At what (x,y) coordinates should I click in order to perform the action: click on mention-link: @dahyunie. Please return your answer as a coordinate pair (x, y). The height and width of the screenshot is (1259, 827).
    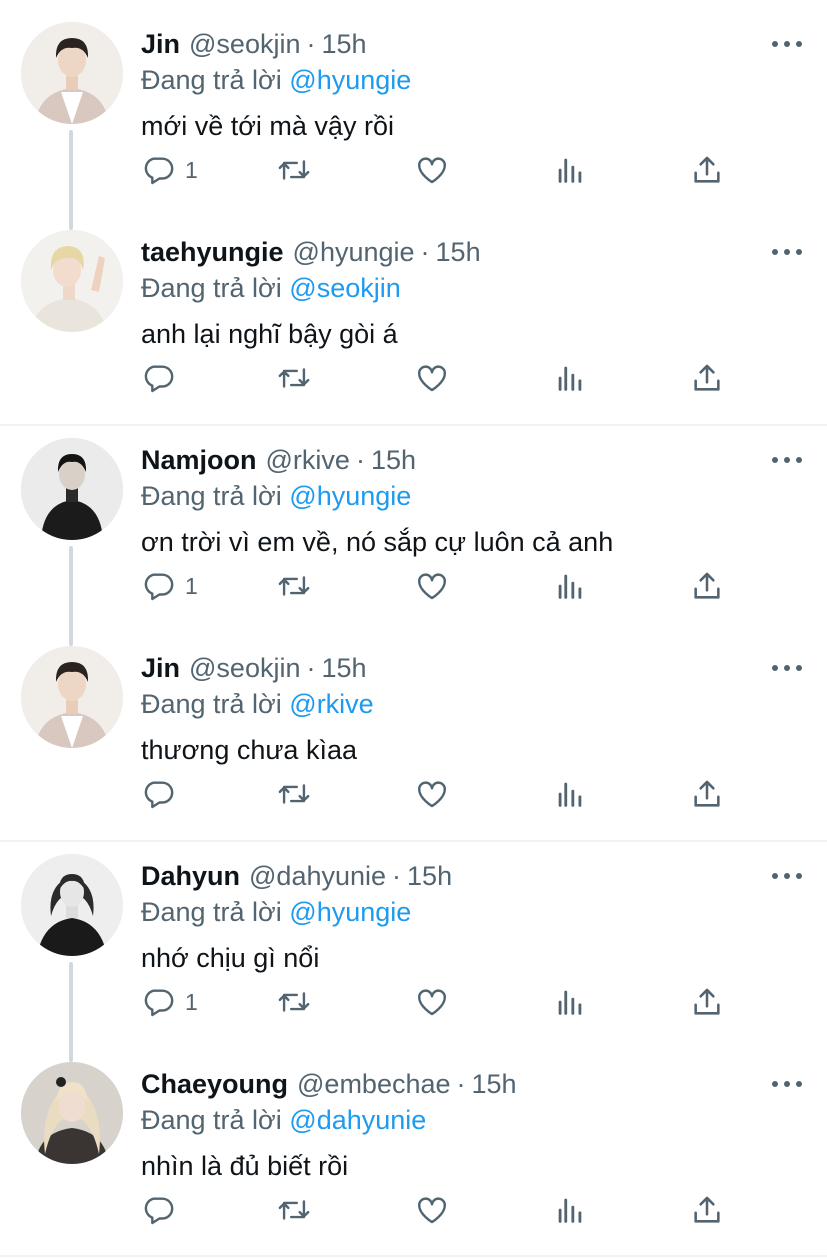
    Looking at the image, I should click on (357, 1120).